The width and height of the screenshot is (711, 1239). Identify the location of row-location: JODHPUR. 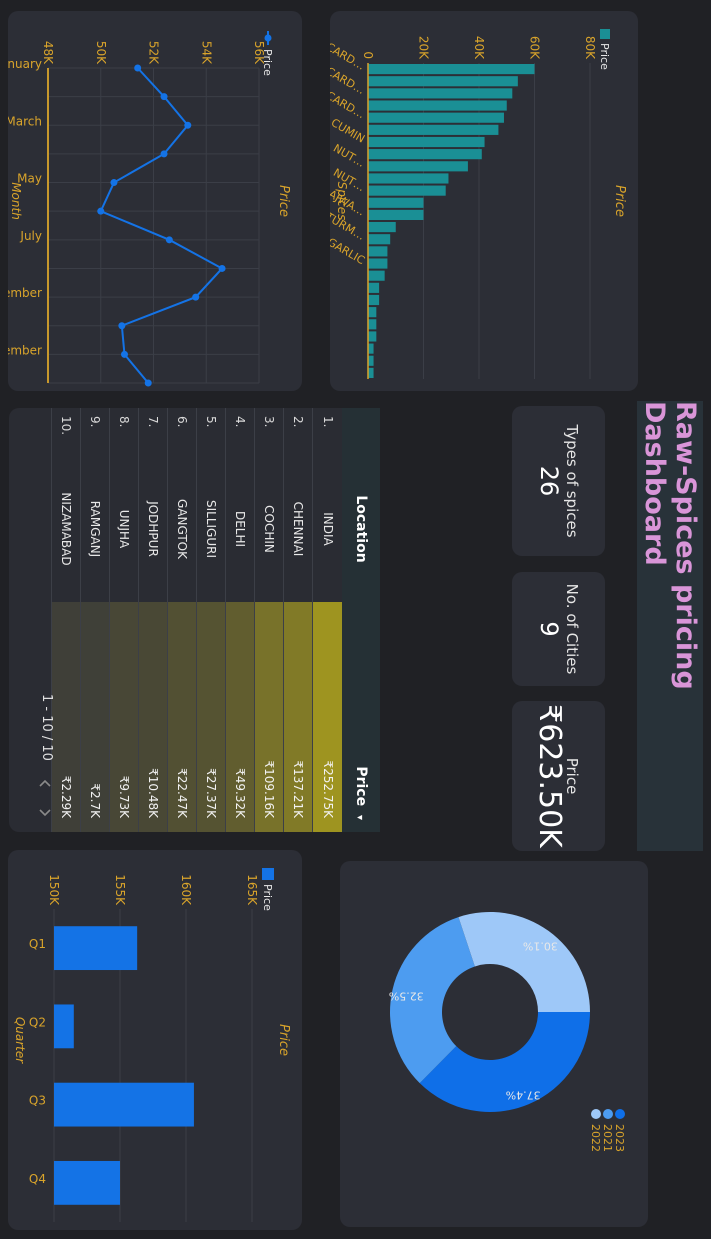
(153, 529).